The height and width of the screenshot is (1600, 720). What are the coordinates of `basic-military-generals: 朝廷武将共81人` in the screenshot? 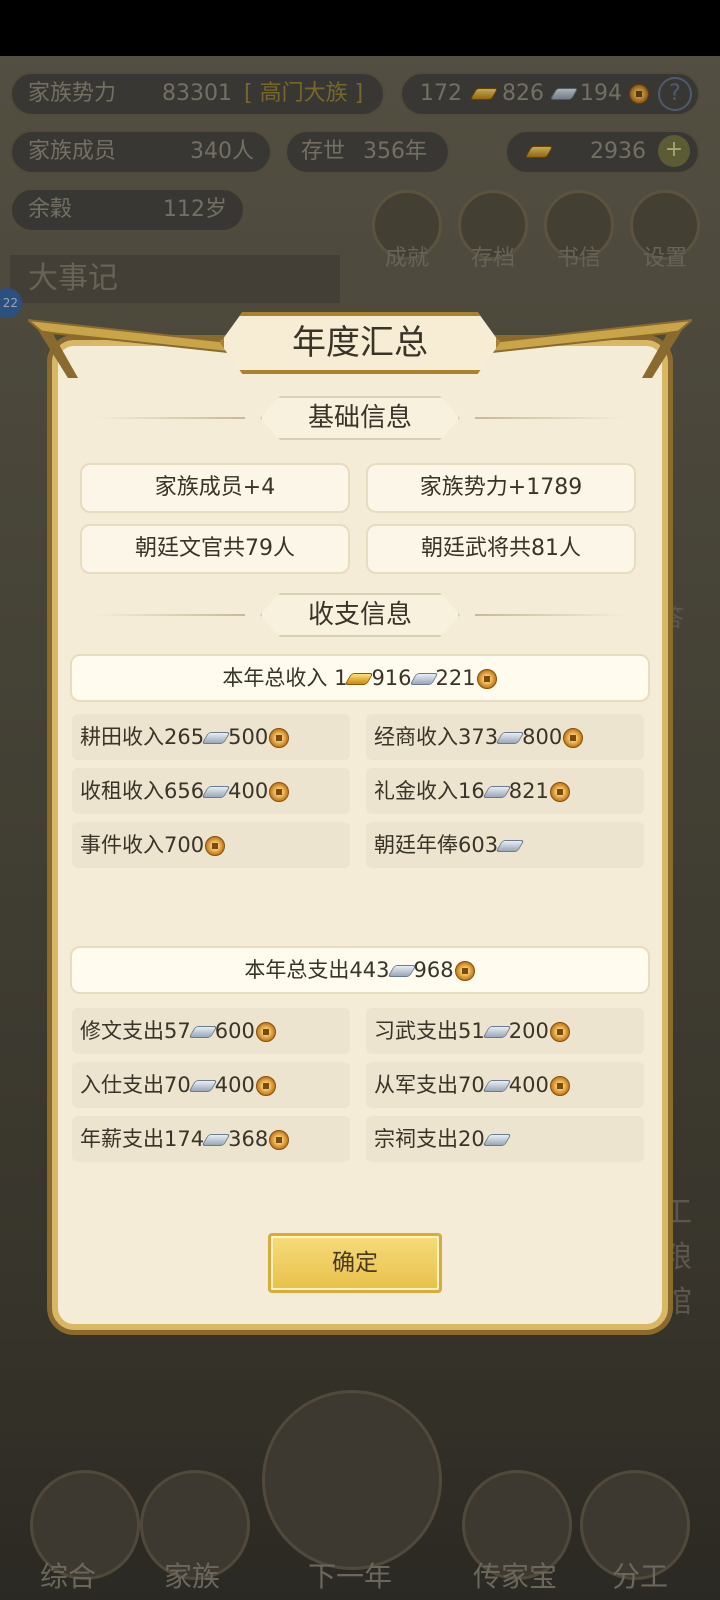 It's located at (501, 549).